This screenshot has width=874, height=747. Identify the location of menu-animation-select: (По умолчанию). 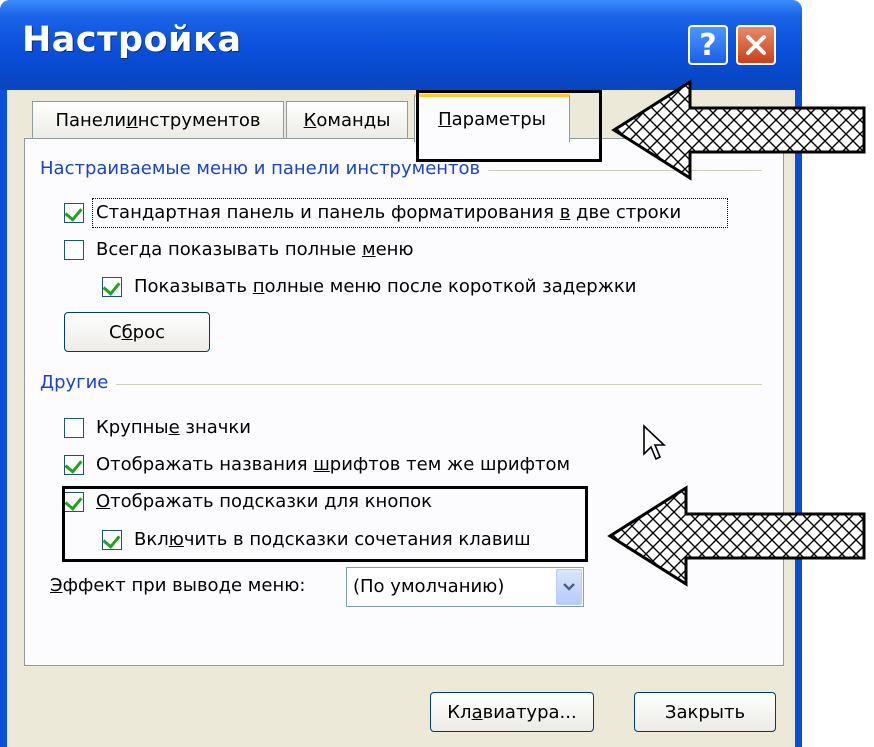
(465, 587).